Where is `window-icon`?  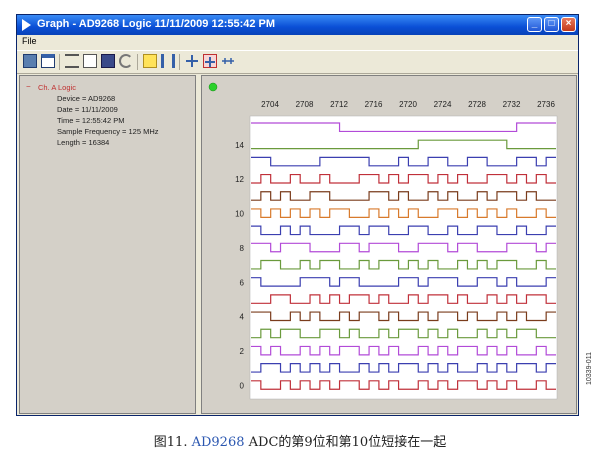 window-icon is located at coordinates (30, 61).